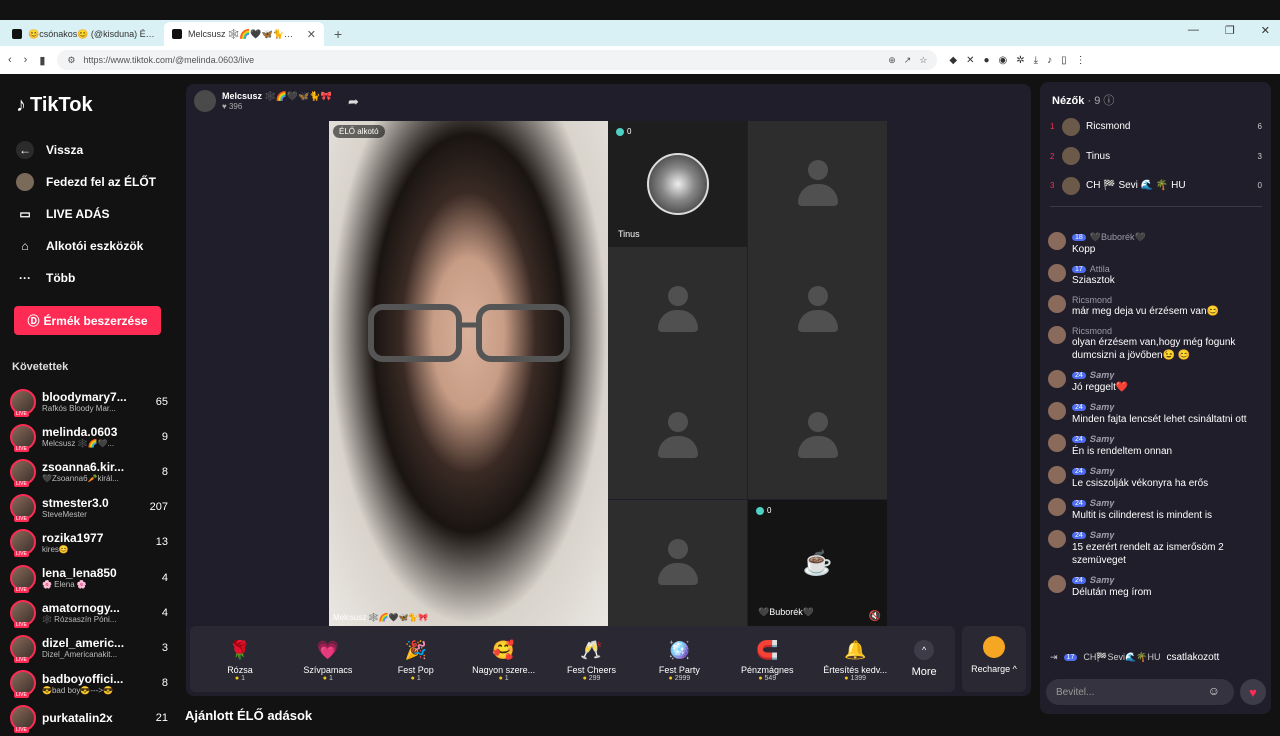 The image size is (1280, 736). I want to click on chat-username: 🖤Buborék🖤, so click(1118, 237).